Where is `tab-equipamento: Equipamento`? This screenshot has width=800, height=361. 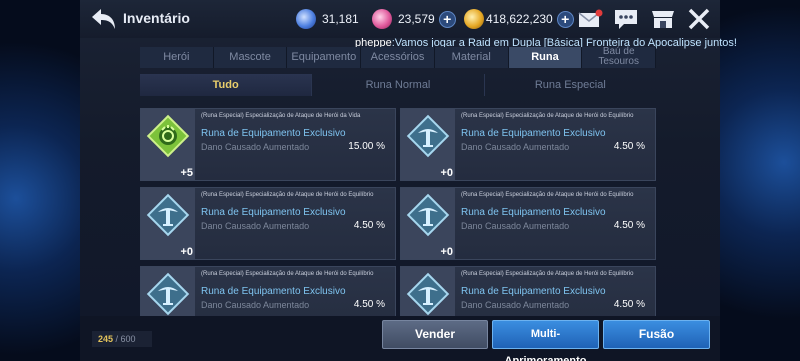 tab-equipamento: Equipamento is located at coordinates (324, 57).